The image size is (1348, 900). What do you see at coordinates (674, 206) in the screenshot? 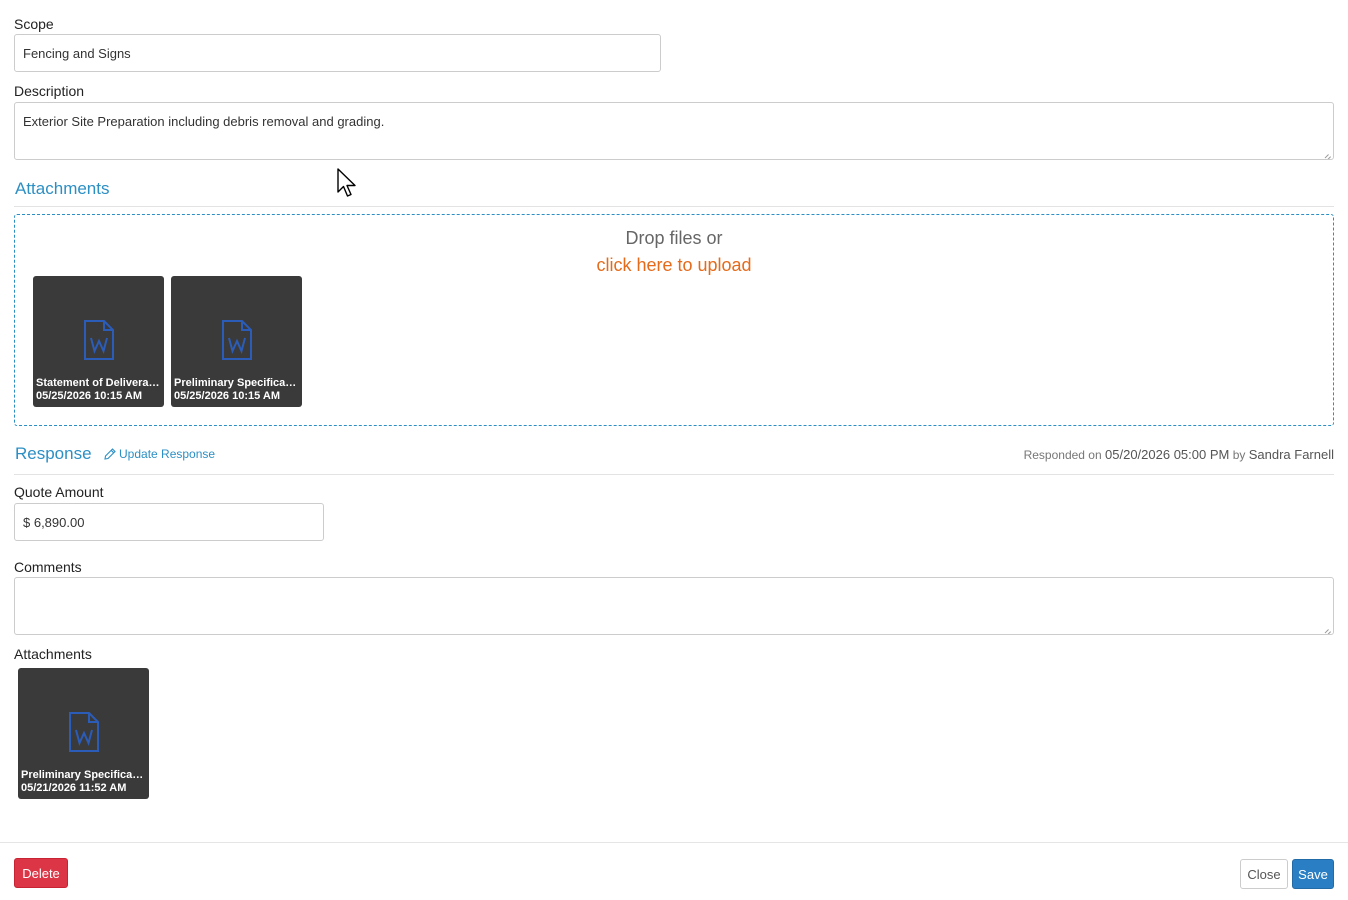
I see `attachments-divider` at bounding box center [674, 206].